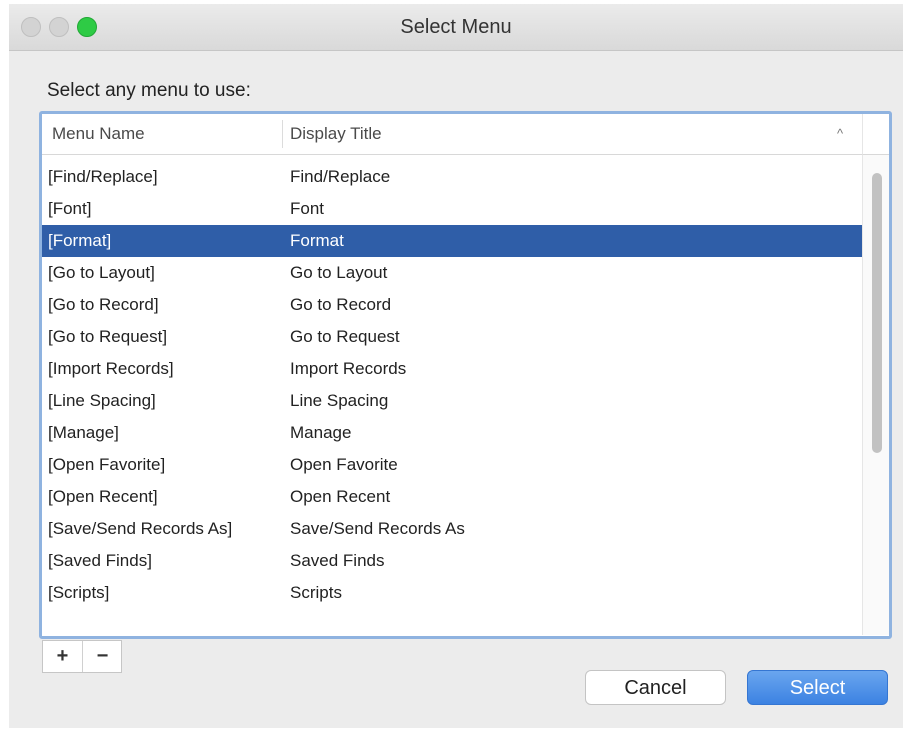 This screenshot has width=909, height=732. Describe the element at coordinates (108, 336) in the screenshot. I see `menu-name-cell: [Go to Request]` at that location.